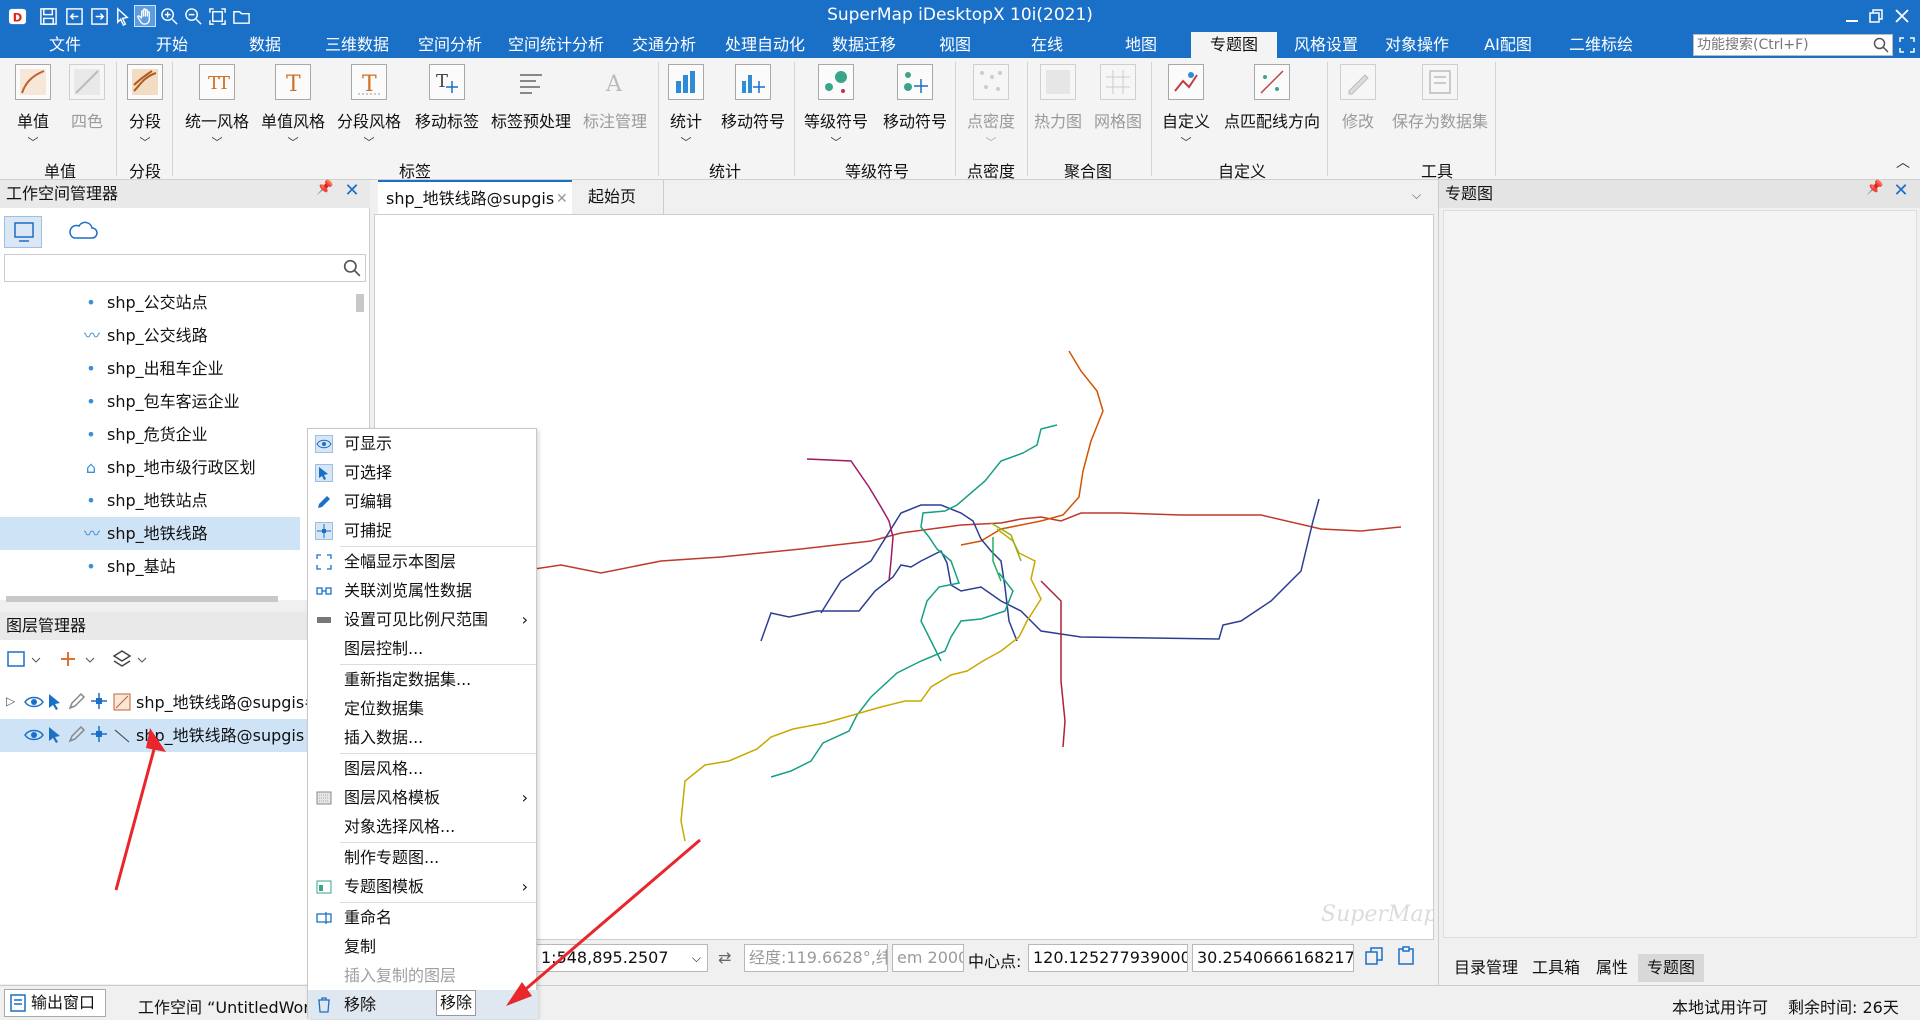 The image size is (1920, 1020). Describe the element at coordinates (1272, 98) in the screenshot. I see `point-match-line-button: 点匹配线方向` at that location.